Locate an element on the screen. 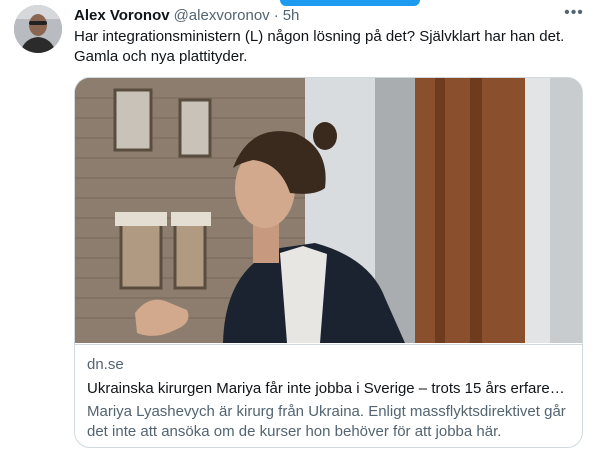  avatar is located at coordinates (38, 29).